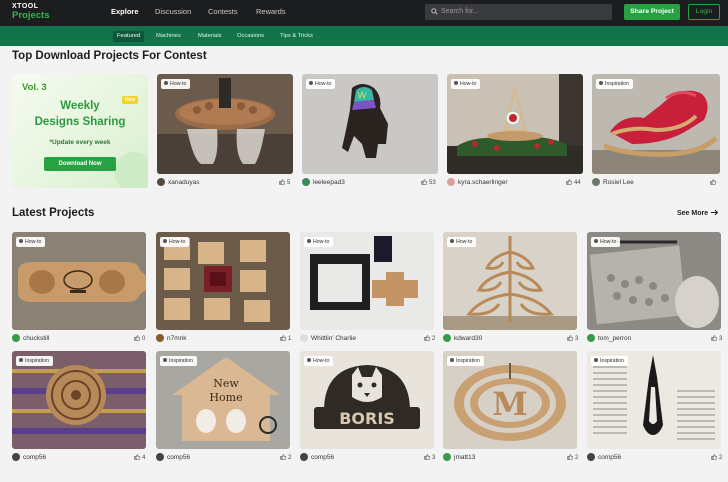 Image resolution: width=728 pixels, height=482 pixels. Describe the element at coordinates (183, 183) in the screenshot. I see `author-name: xanaduyas` at that location.